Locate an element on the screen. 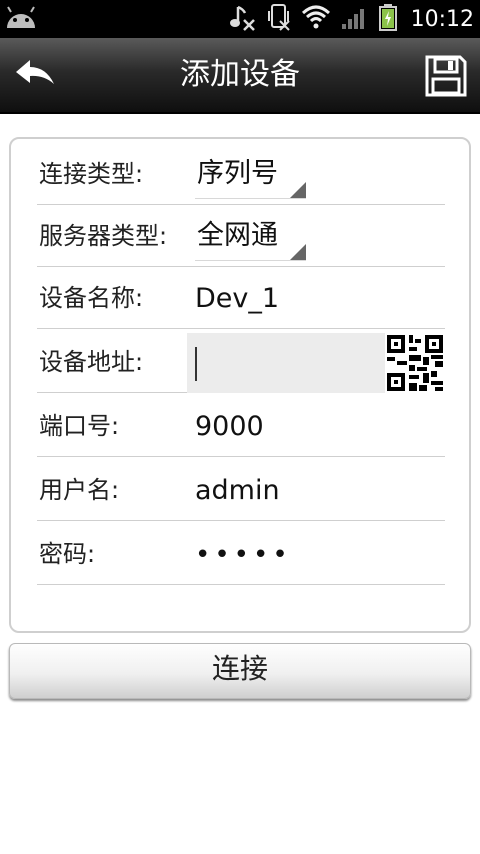  server-type-label: 服务器类型: is located at coordinates (103, 236).